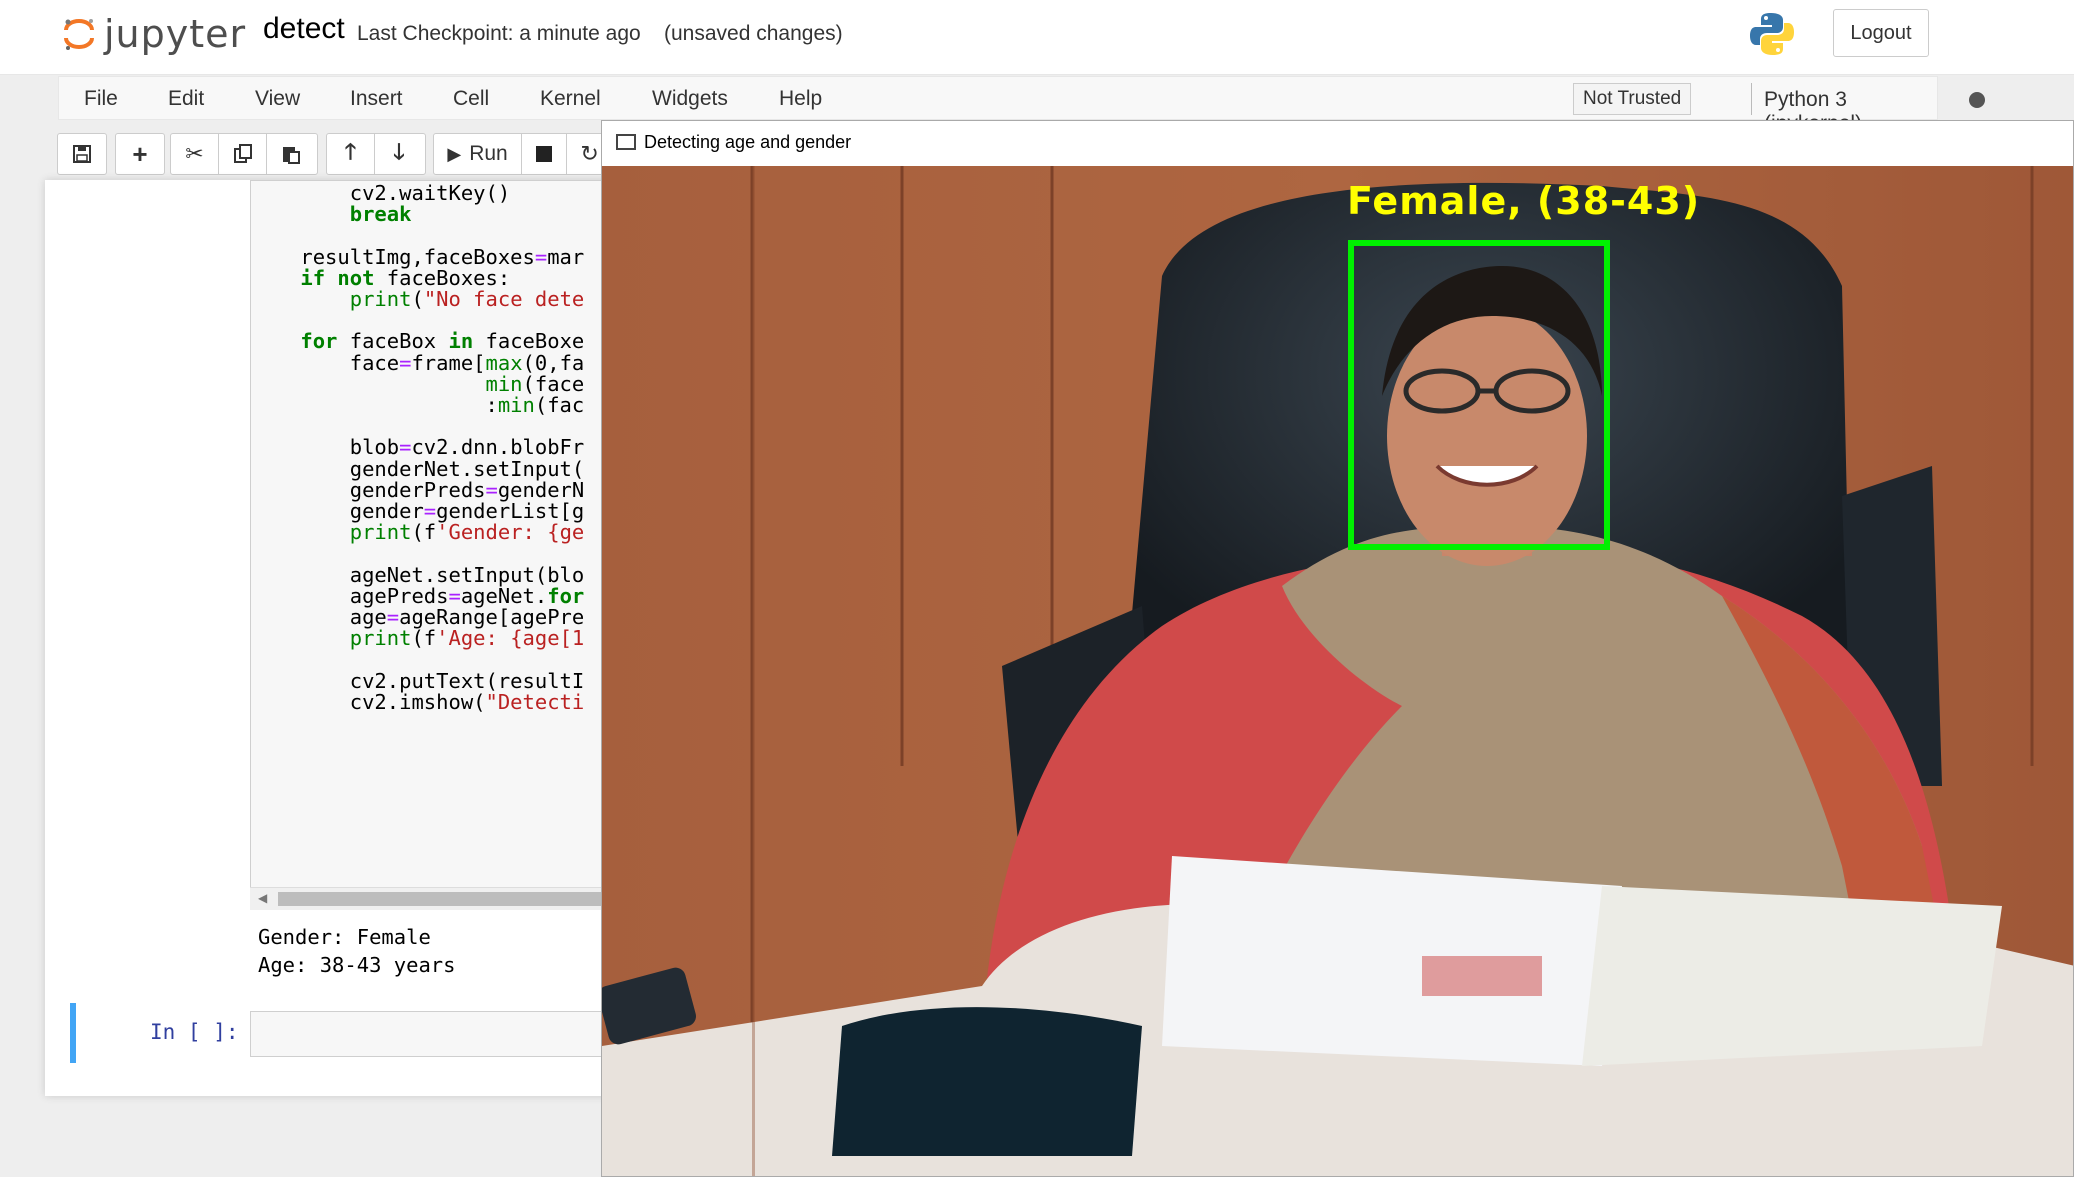 This screenshot has width=2074, height=1177. What do you see at coordinates (800, 99) in the screenshot?
I see `menu-help: Help` at bounding box center [800, 99].